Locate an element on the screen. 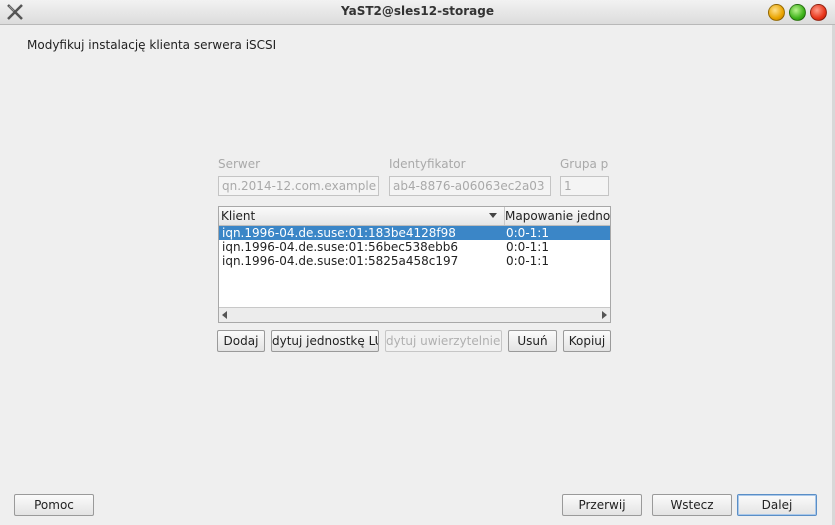  horizontal-scrollbar is located at coordinates (414, 314).